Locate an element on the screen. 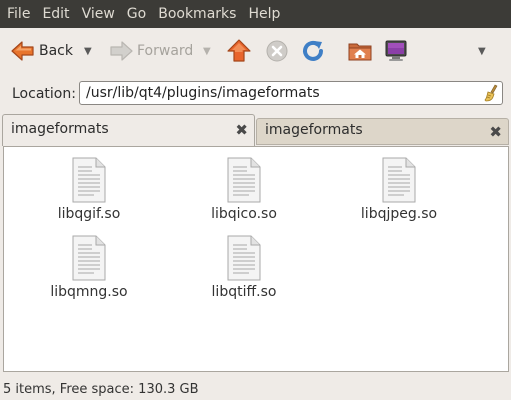  location-bar: Location: is located at coordinates (255, 94).